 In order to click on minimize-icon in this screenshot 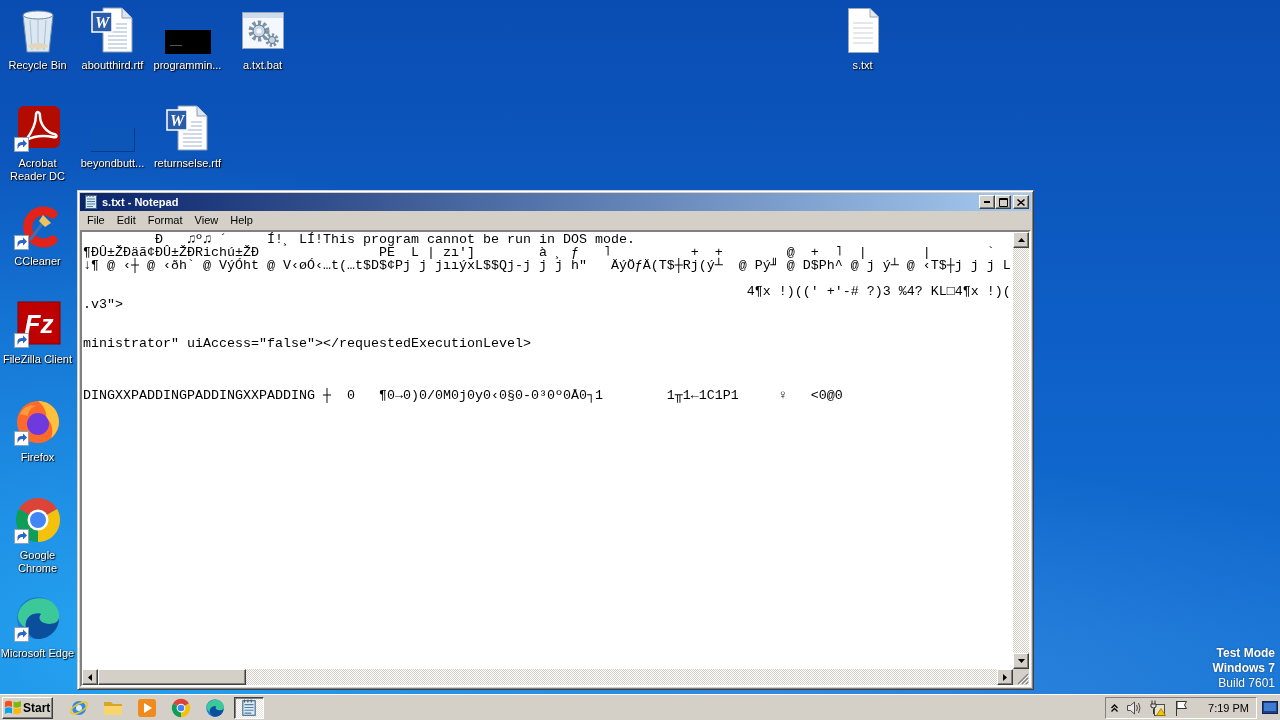, I will do `click(987, 202)`.